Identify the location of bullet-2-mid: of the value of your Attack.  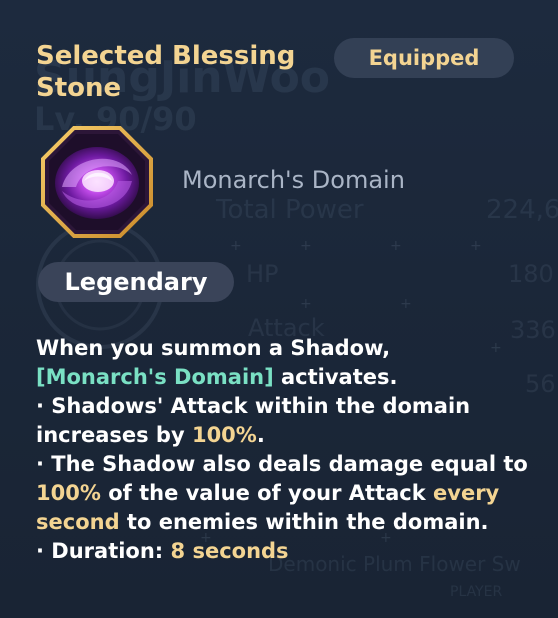
(267, 493).